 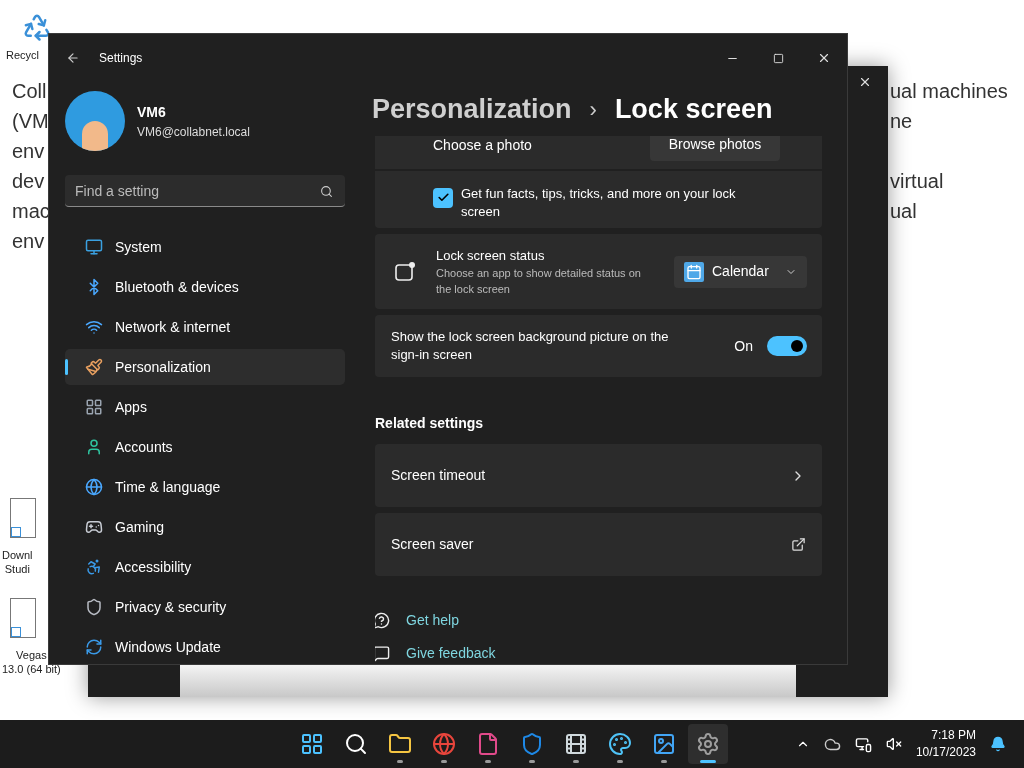 I want to click on breadcrumb-parent: Personalization, so click(x=472, y=109).